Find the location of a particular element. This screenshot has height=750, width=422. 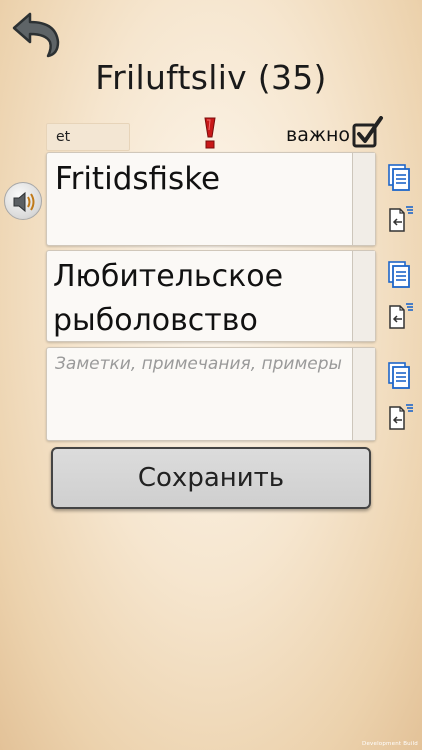

notes-placeholder: Заметки, примечания, примеры is located at coordinates (198, 364).